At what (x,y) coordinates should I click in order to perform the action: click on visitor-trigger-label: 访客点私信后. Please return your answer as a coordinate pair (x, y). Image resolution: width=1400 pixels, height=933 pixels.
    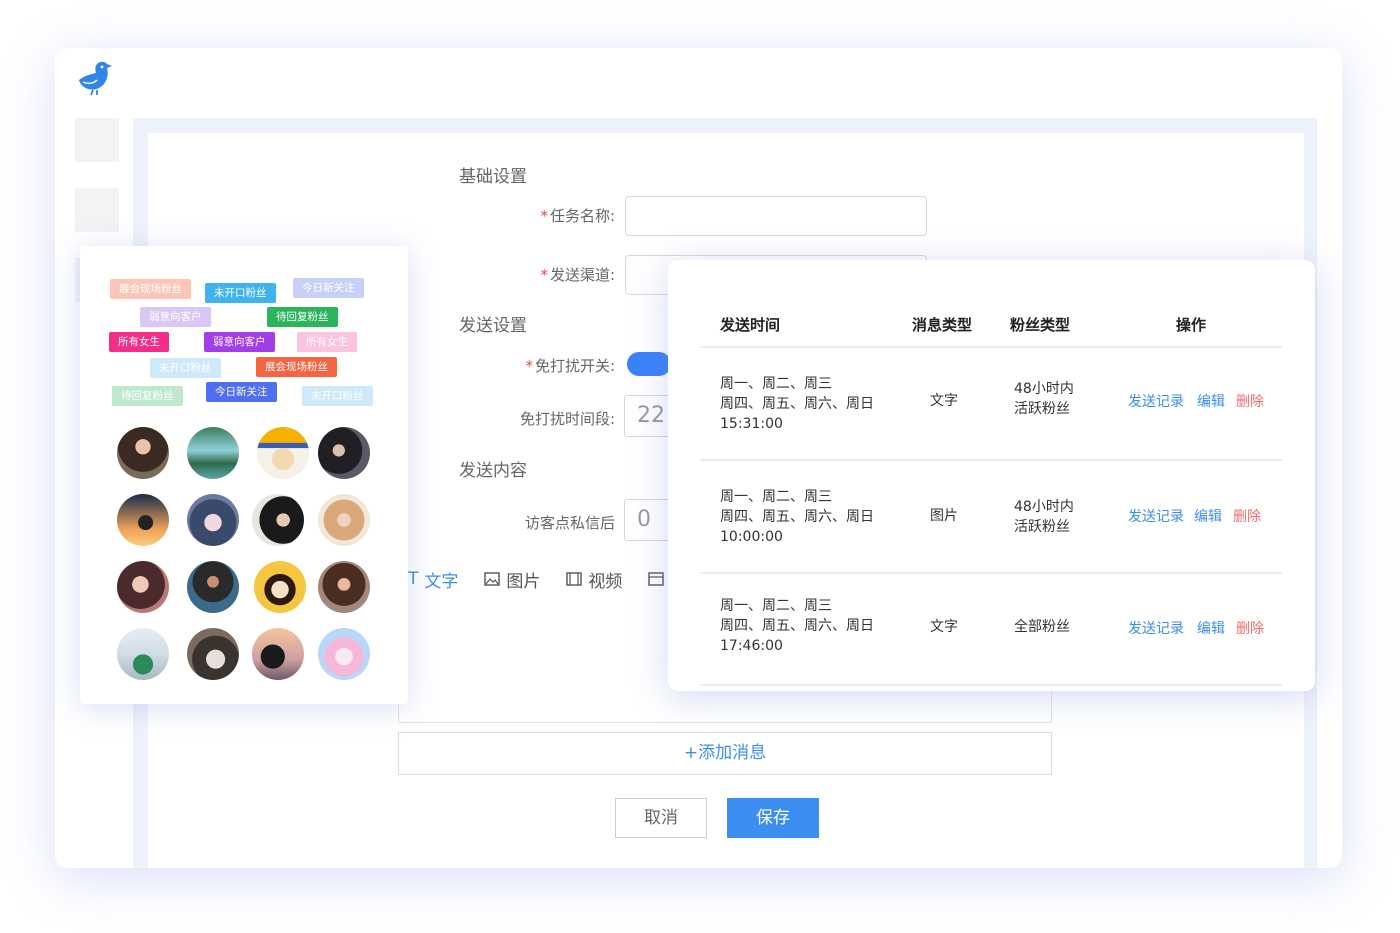
    Looking at the image, I should click on (569, 523).